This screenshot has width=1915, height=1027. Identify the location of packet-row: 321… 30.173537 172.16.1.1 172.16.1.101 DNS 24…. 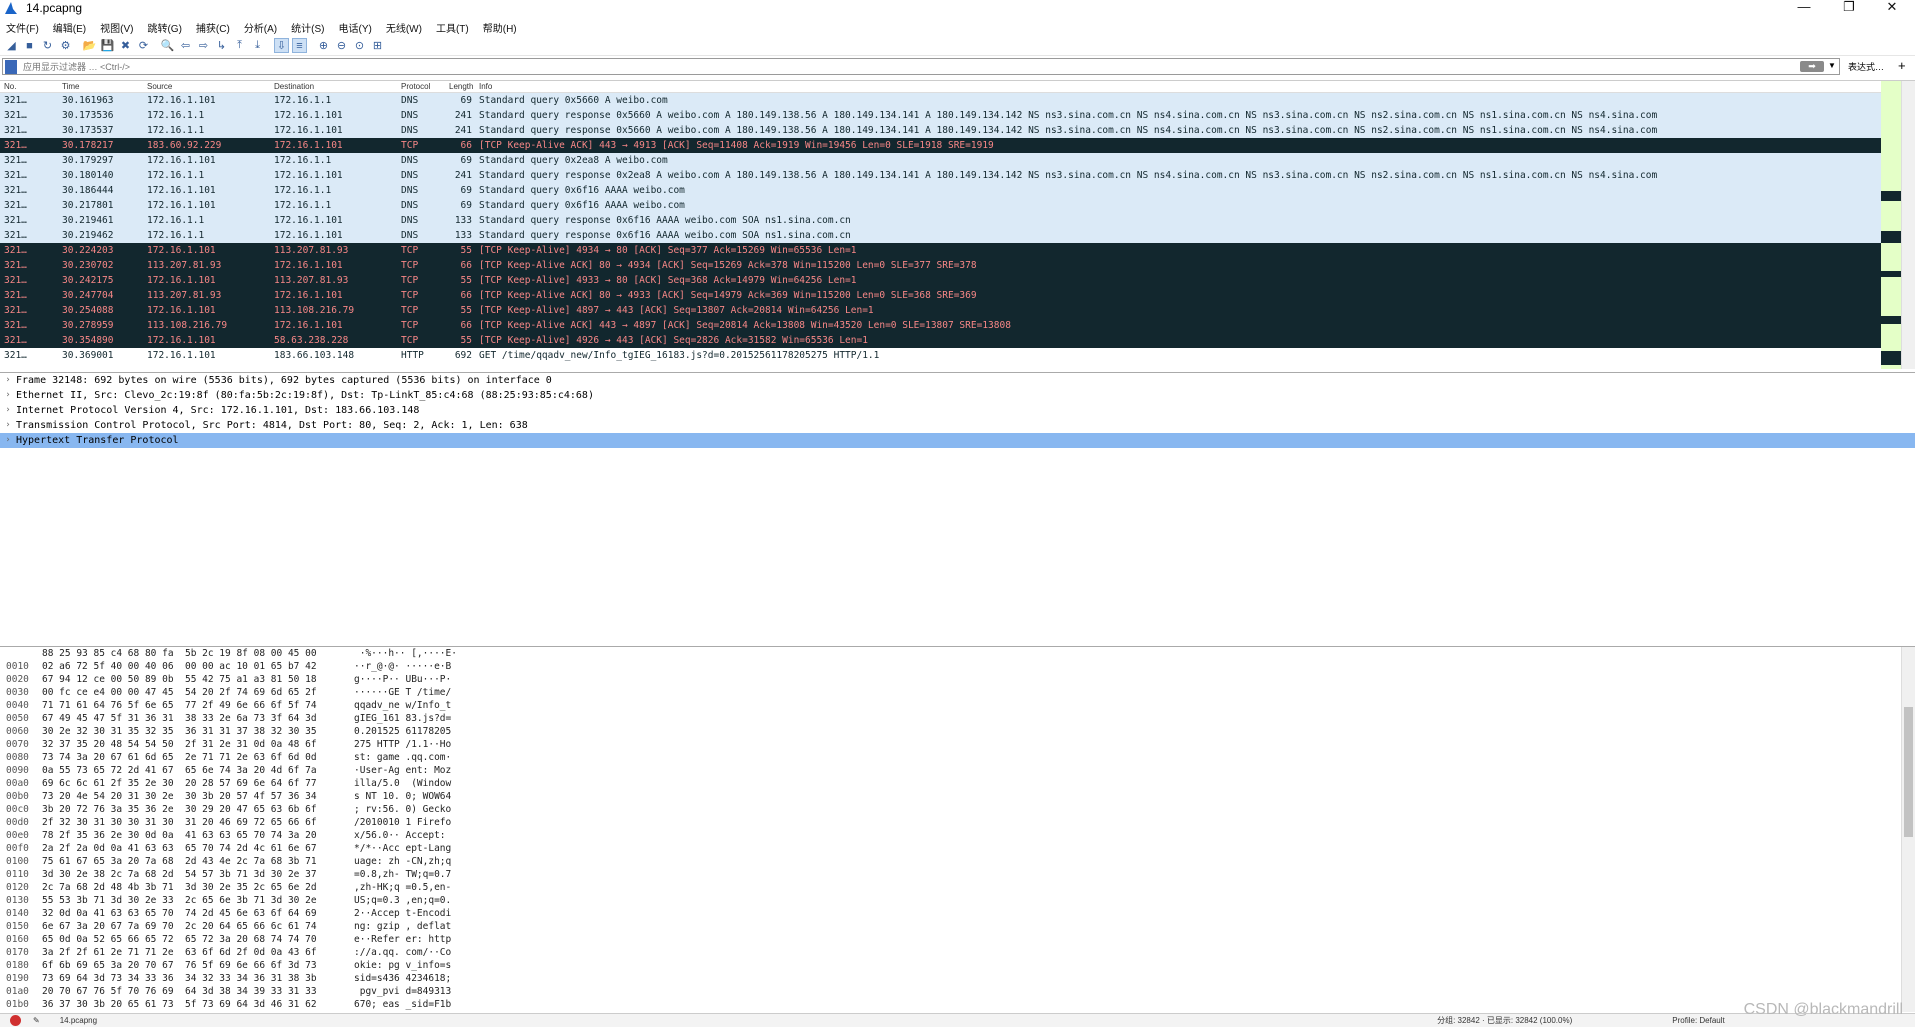
(957, 130).